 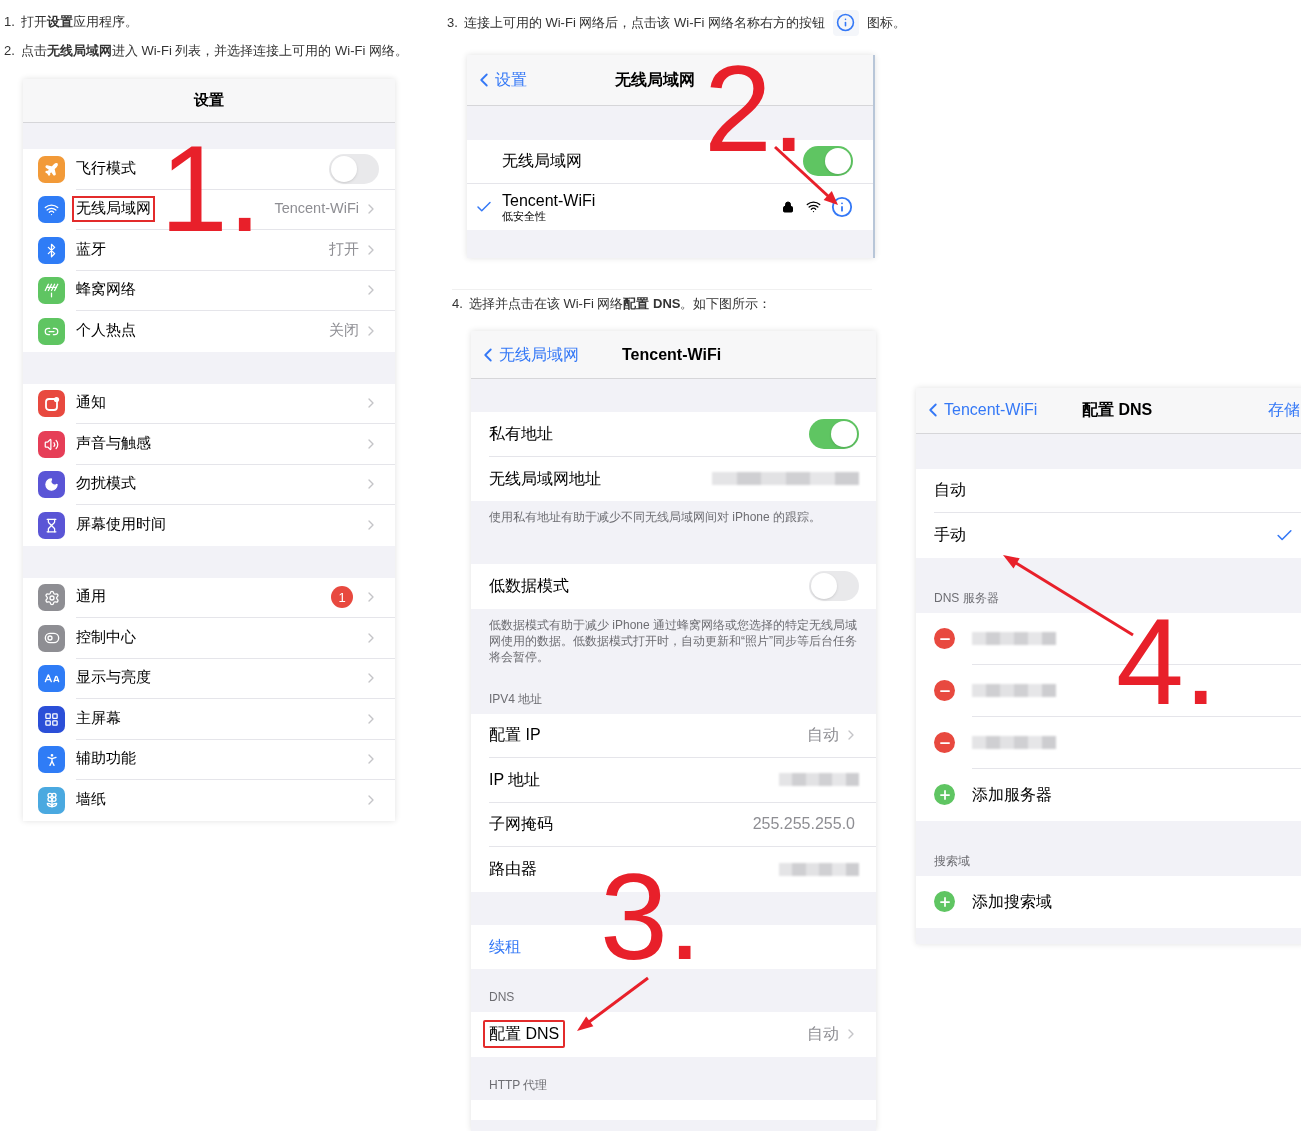 What do you see at coordinates (521, 433) in the screenshot?
I see `row-label: 私有地址` at bounding box center [521, 433].